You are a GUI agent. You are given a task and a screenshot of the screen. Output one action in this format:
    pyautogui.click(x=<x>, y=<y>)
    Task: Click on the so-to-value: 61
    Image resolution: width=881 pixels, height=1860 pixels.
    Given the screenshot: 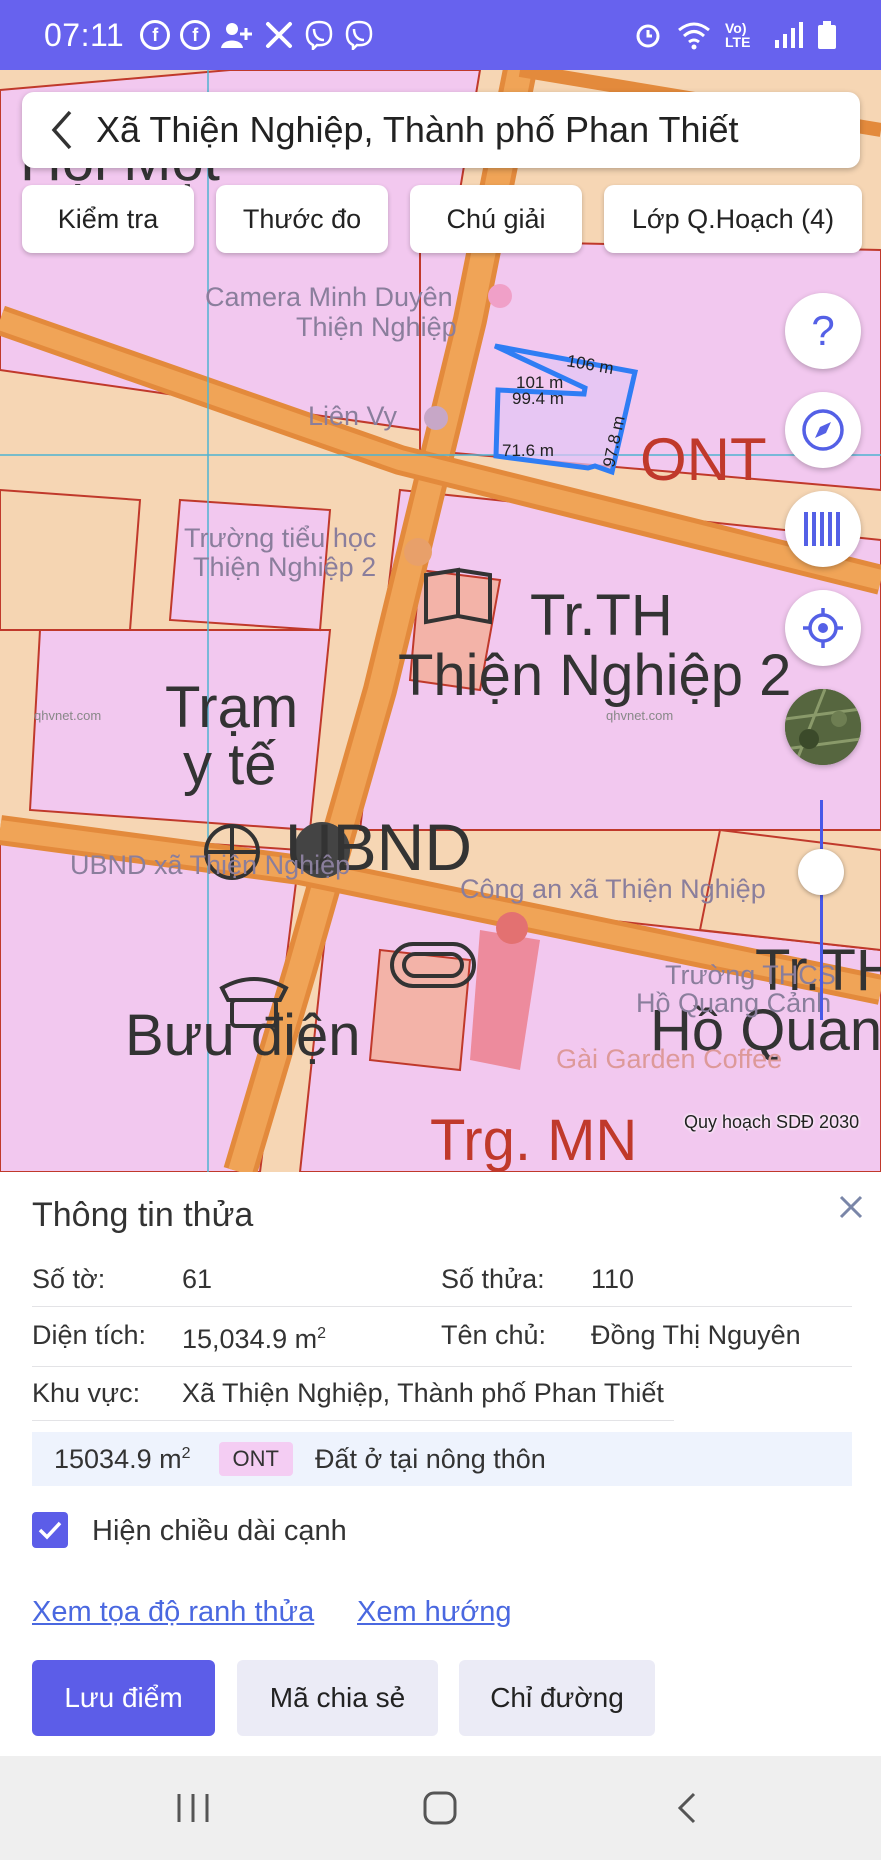 What is the action you would take?
    pyautogui.click(x=197, y=1279)
    